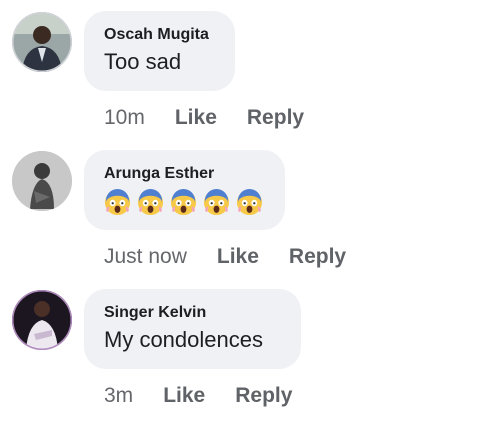 Image resolution: width=477 pixels, height=423 pixels. I want to click on comment-text: Too sad, so click(143, 61).